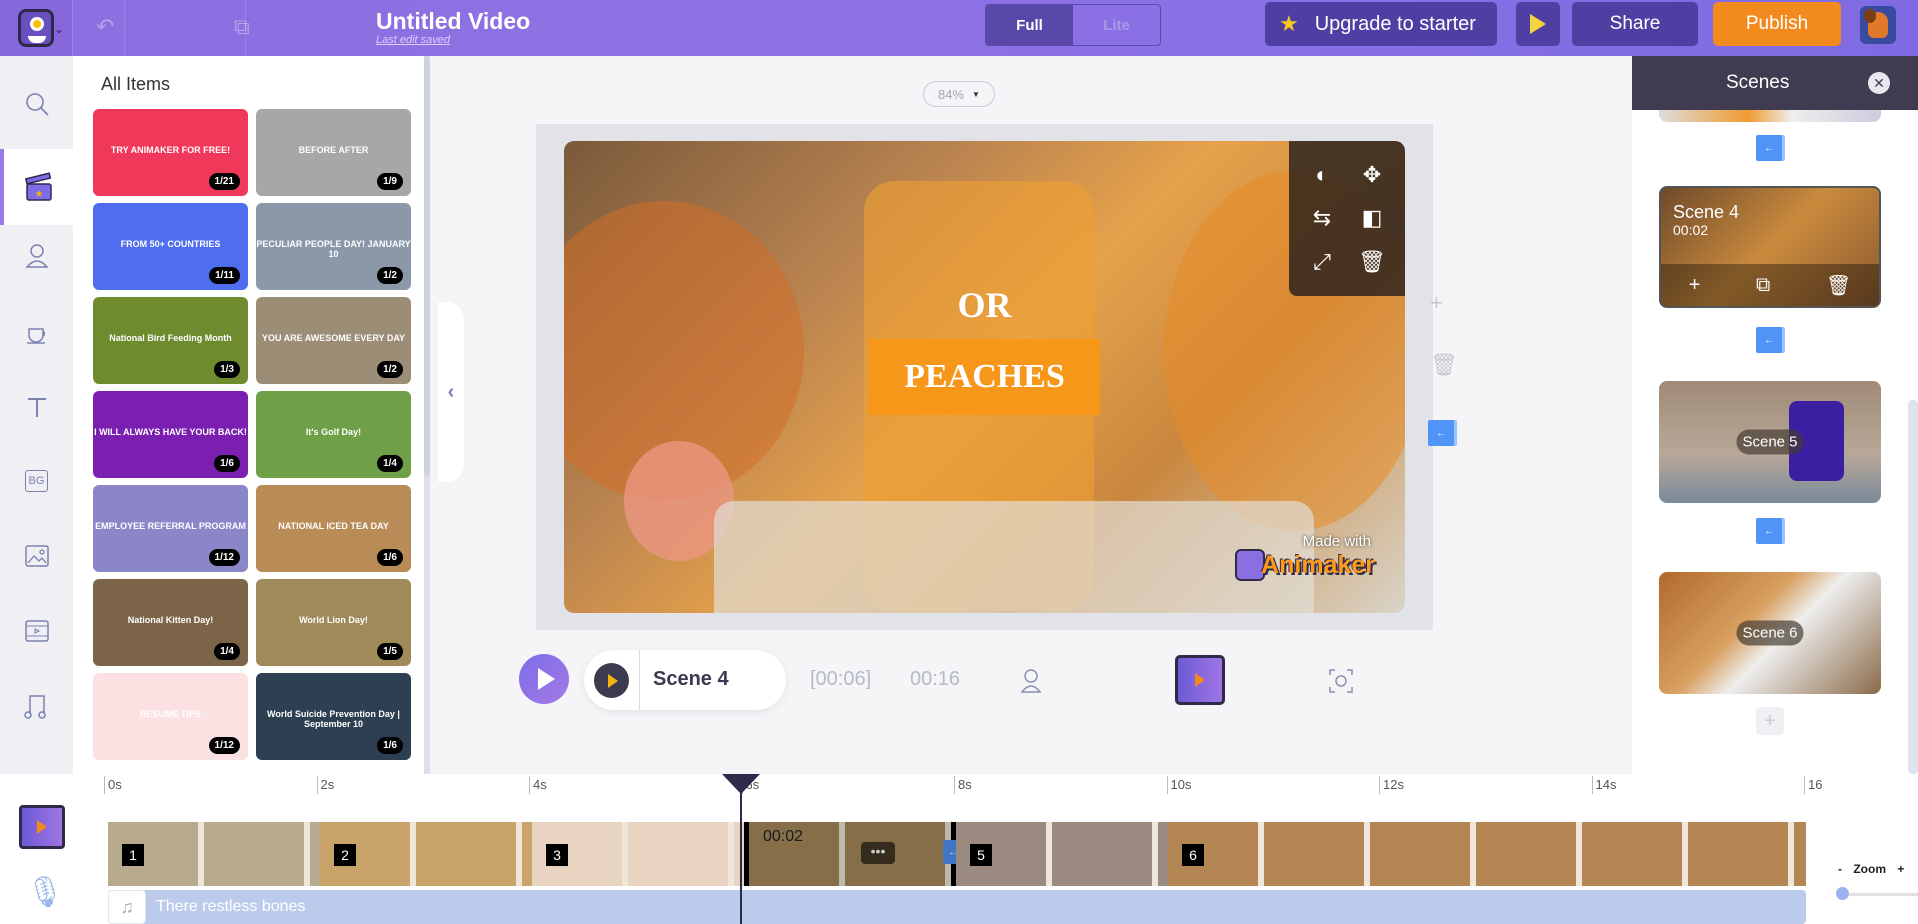  What do you see at coordinates (1347, 218) in the screenshot?
I see `element-toolbox: ◐ ✥ ⇆ ◧ ⤢ 🗑` at bounding box center [1347, 218].